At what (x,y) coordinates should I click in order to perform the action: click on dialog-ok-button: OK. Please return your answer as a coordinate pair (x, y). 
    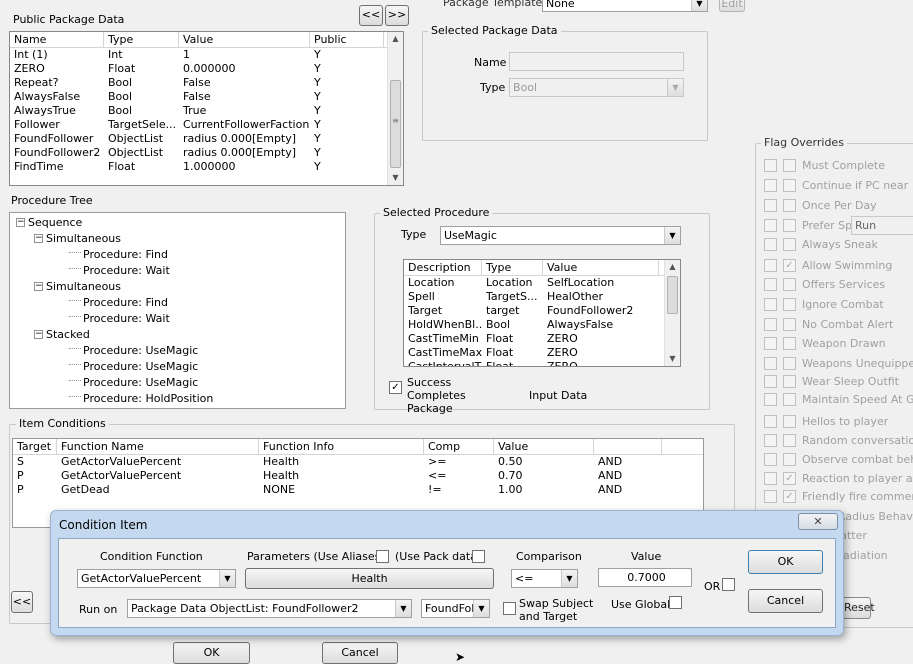
    Looking at the image, I should click on (785, 562).